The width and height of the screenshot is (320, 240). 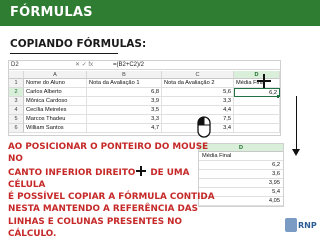 What do you see at coordinates (55, 128) in the screenshot?
I see `cell-a6: William Santos` at bounding box center [55, 128].